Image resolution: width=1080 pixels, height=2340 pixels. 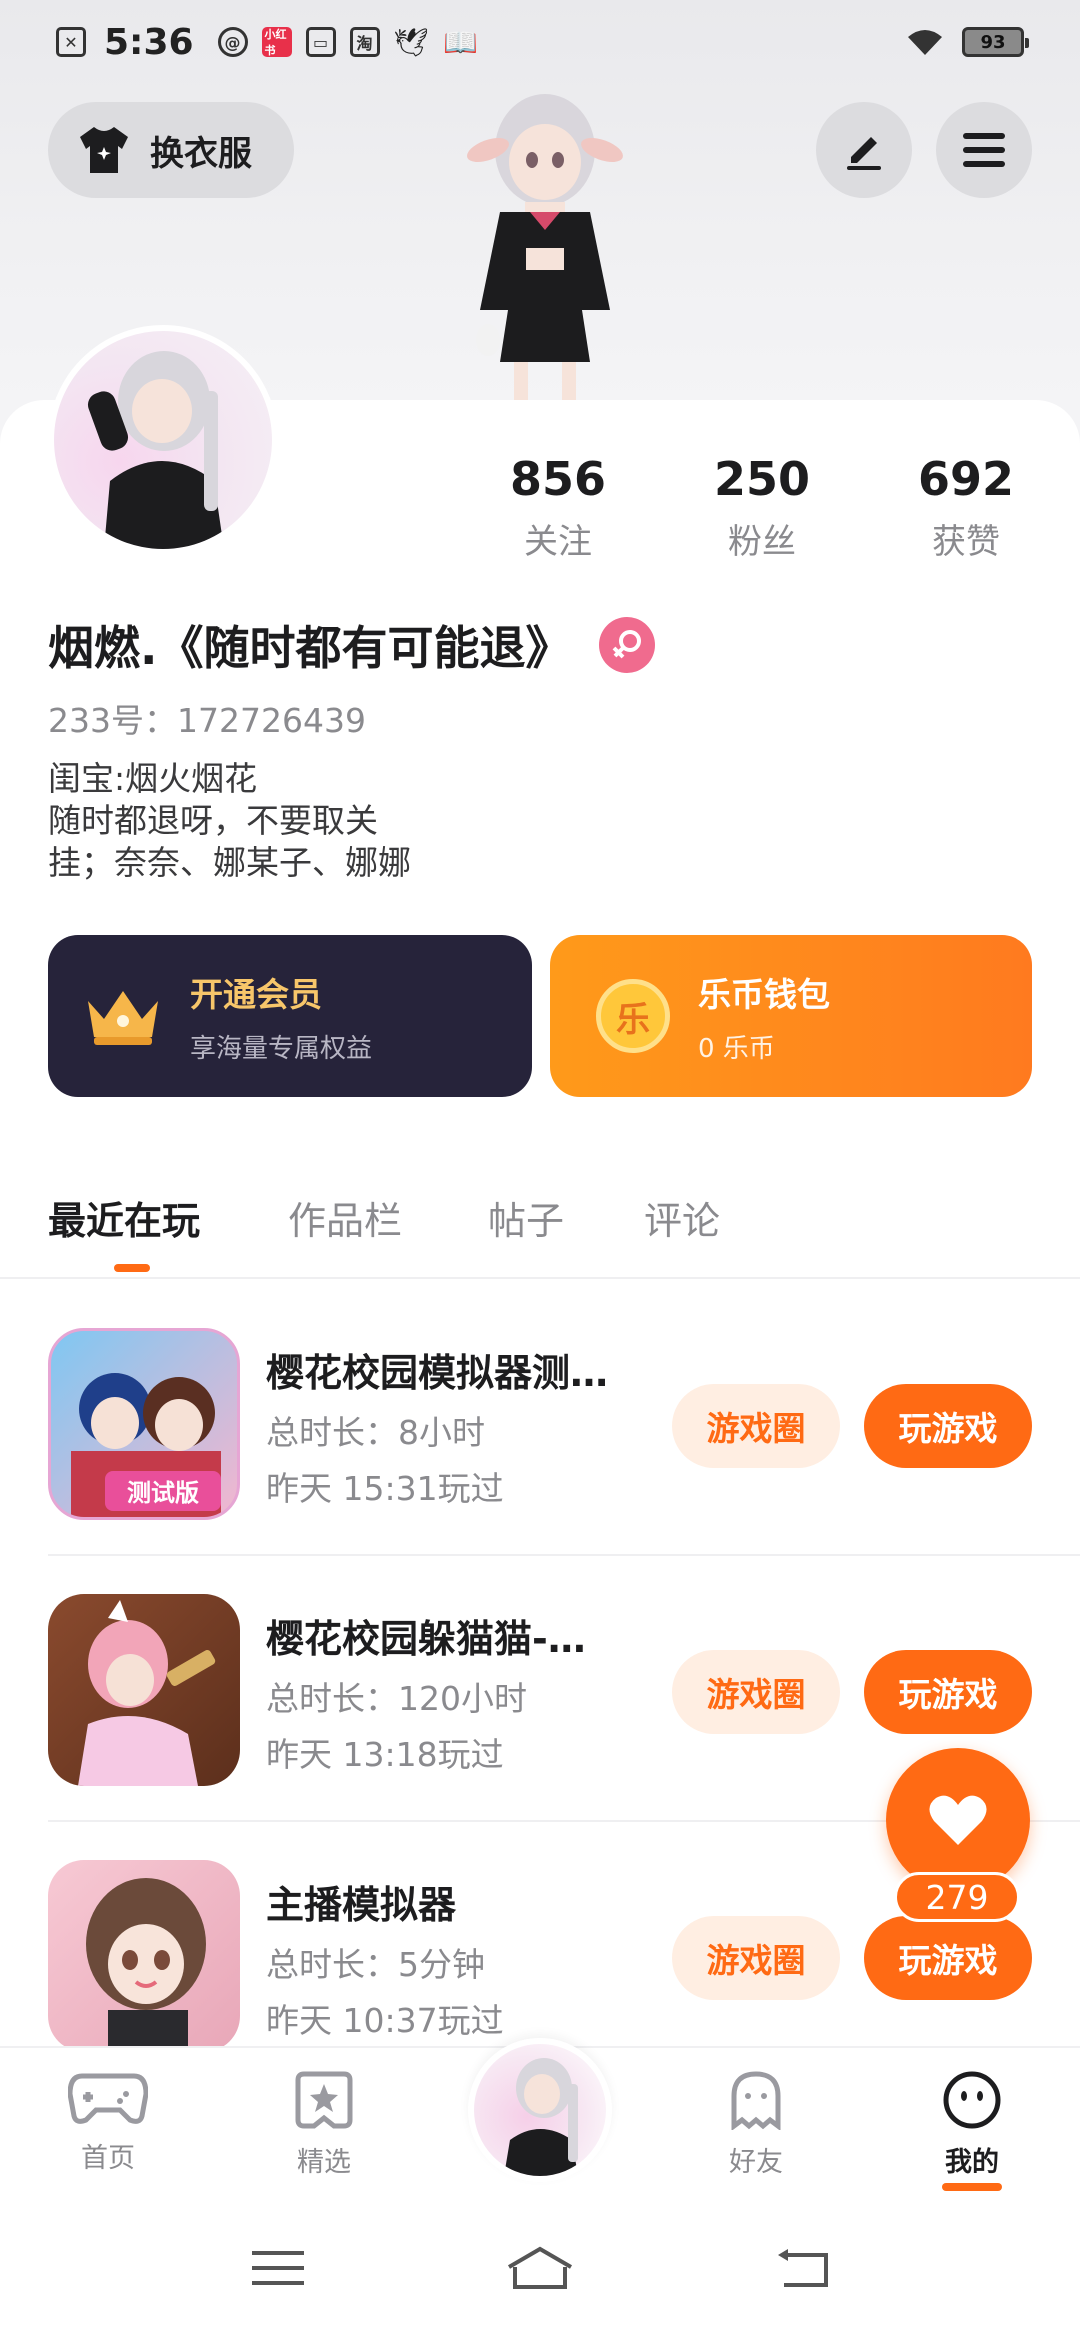 What do you see at coordinates (324, 2100) in the screenshot?
I see `star-bookmark-icon` at bounding box center [324, 2100].